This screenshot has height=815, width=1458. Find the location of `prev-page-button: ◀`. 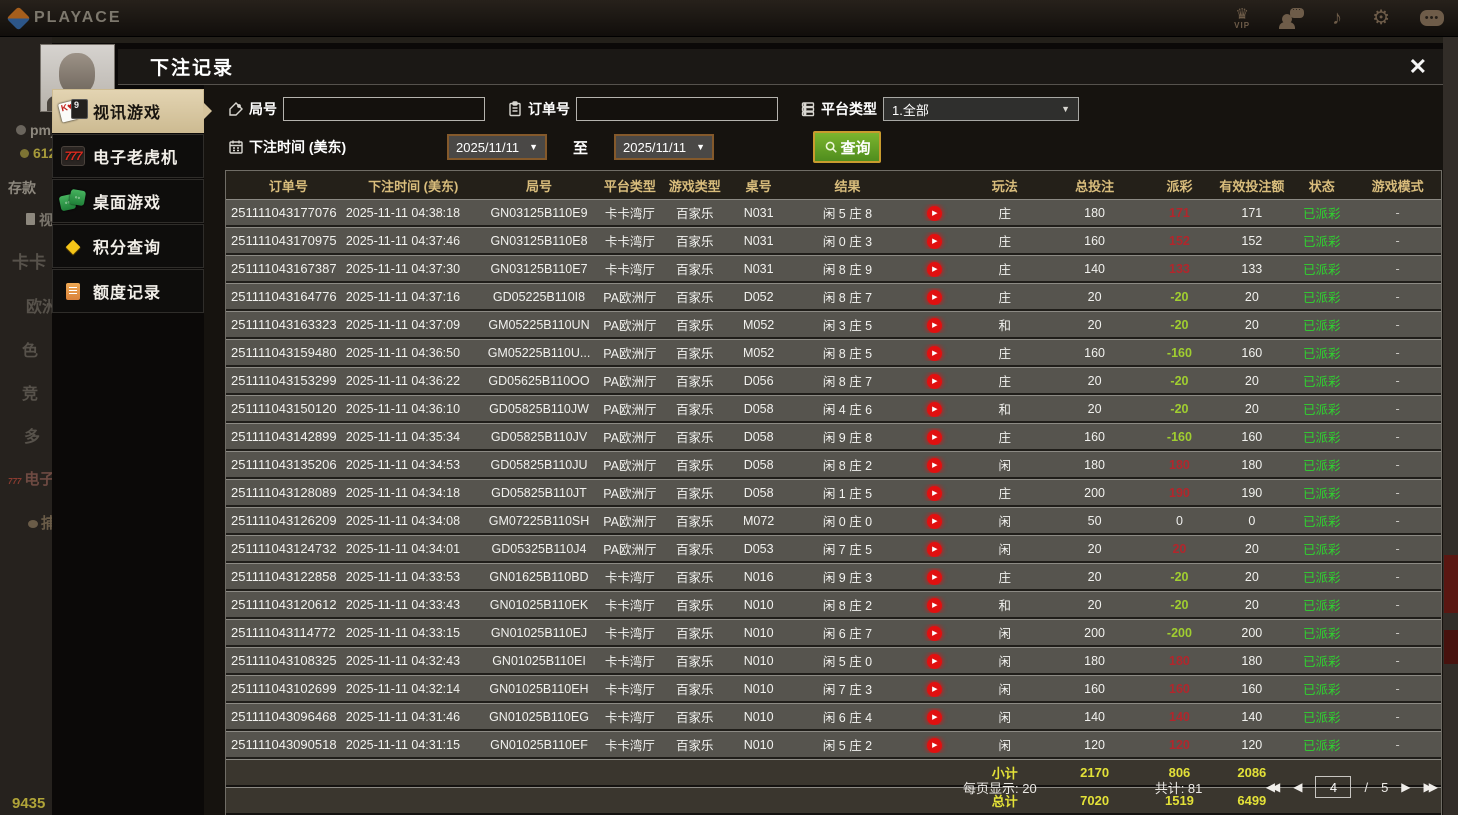

prev-page-button: ◀ is located at coordinates (1297, 787).